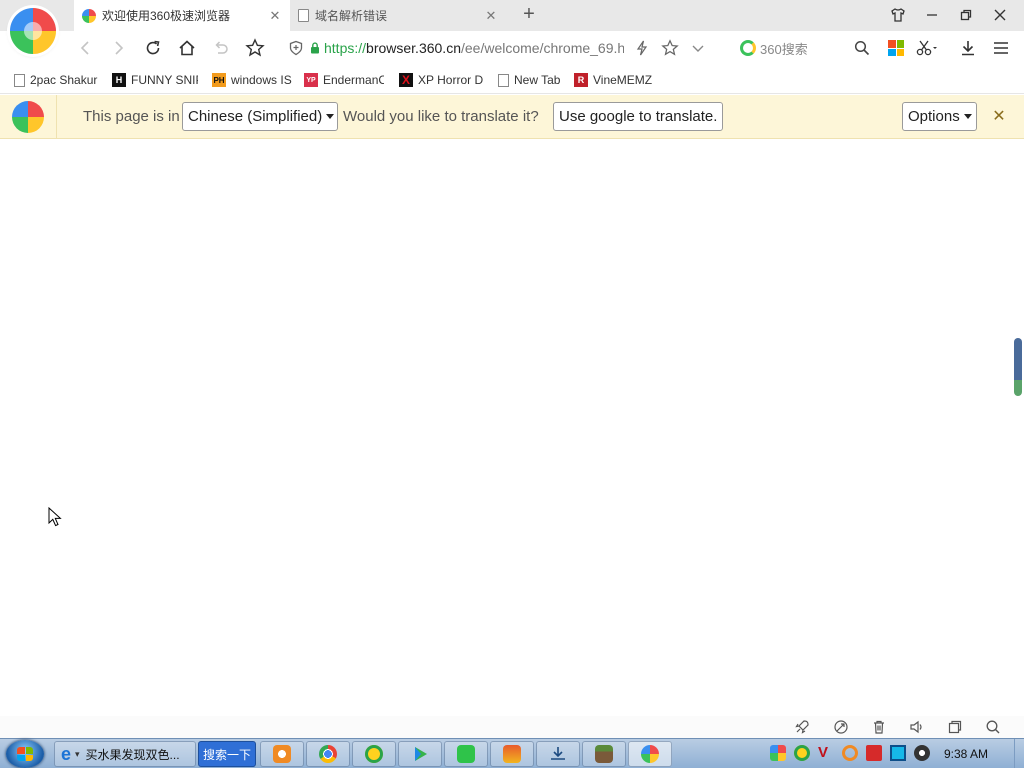 The height and width of the screenshot is (768, 1024). What do you see at coordinates (255, 48) in the screenshot?
I see `favorites-star-button` at bounding box center [255, 48].